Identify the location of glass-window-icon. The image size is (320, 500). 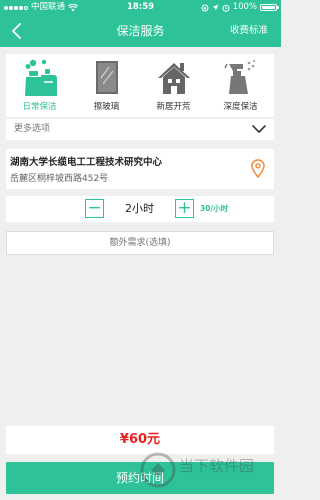
(107, 77).